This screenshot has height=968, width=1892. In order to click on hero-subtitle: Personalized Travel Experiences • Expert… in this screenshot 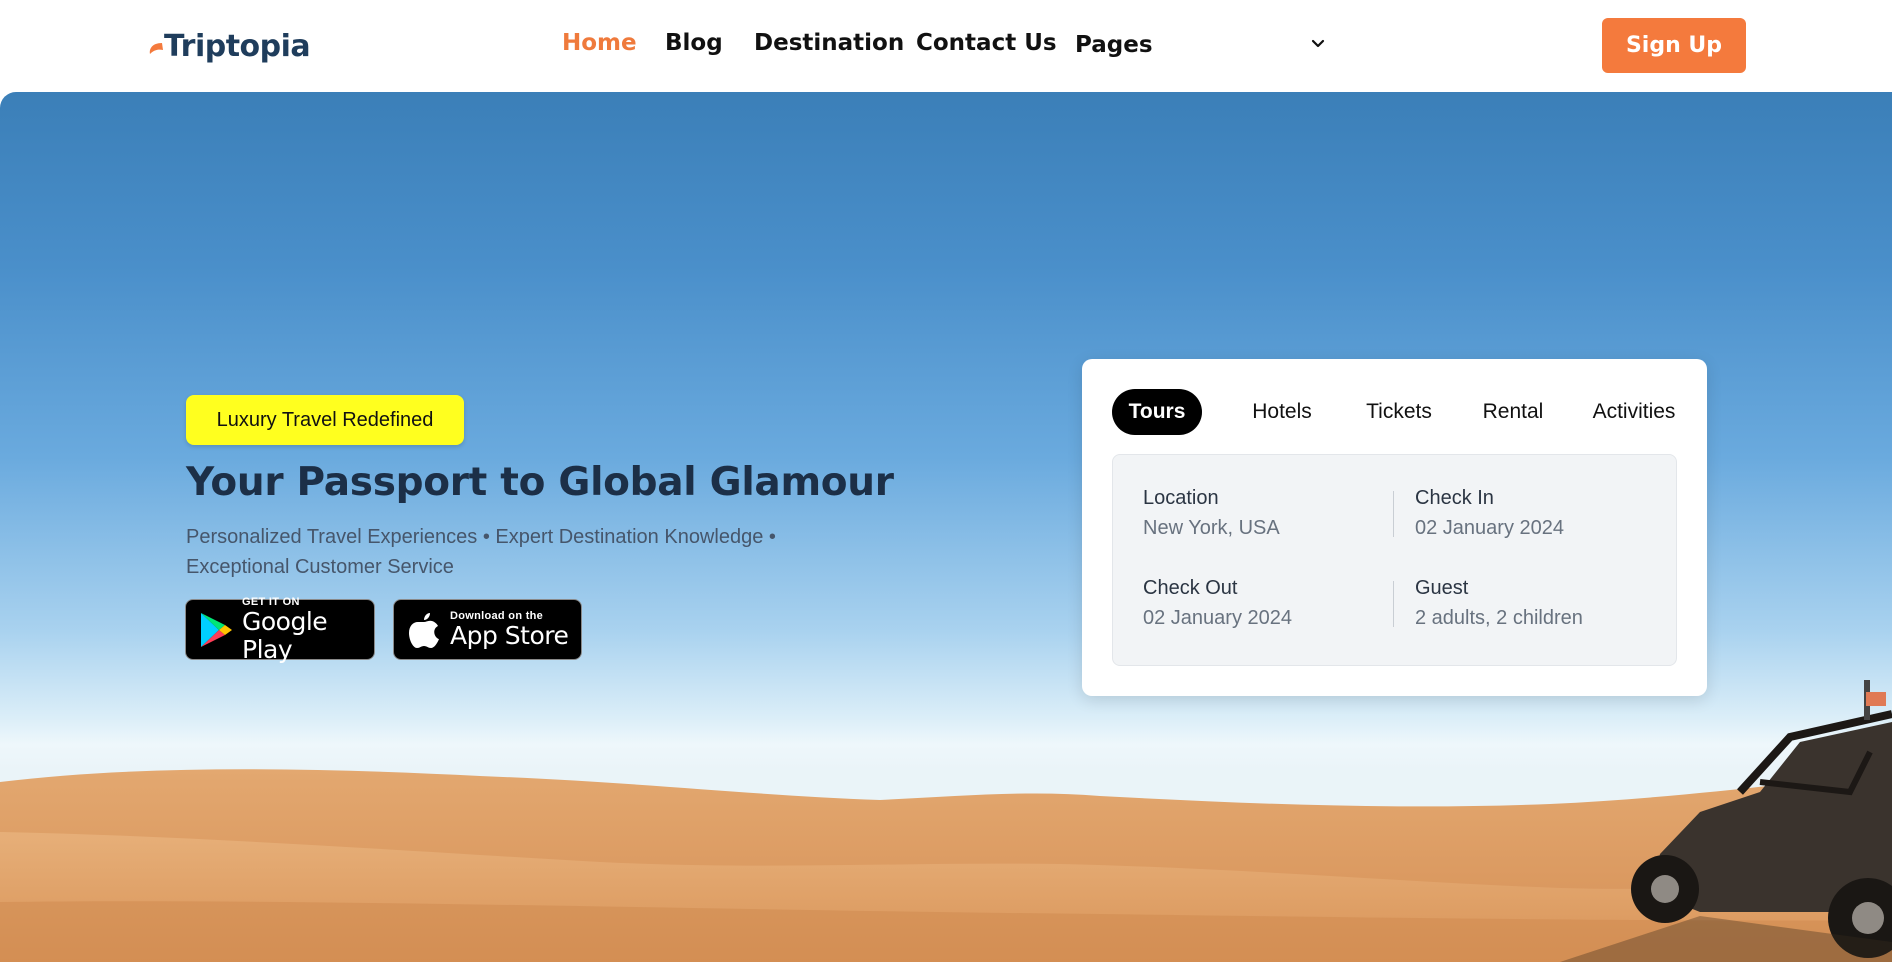, I will do `click(481, 552)`.